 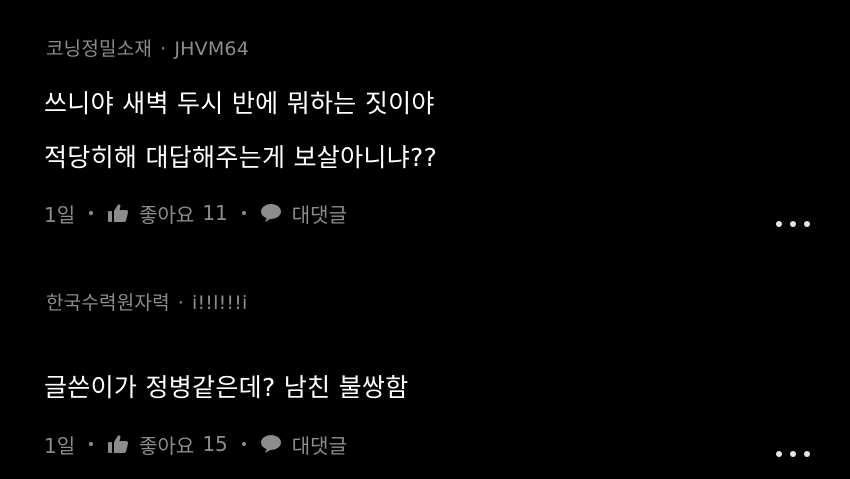 I want to click on comment-actions: 1일 좋아요 11 대댓글, so click(x=195, y=213).